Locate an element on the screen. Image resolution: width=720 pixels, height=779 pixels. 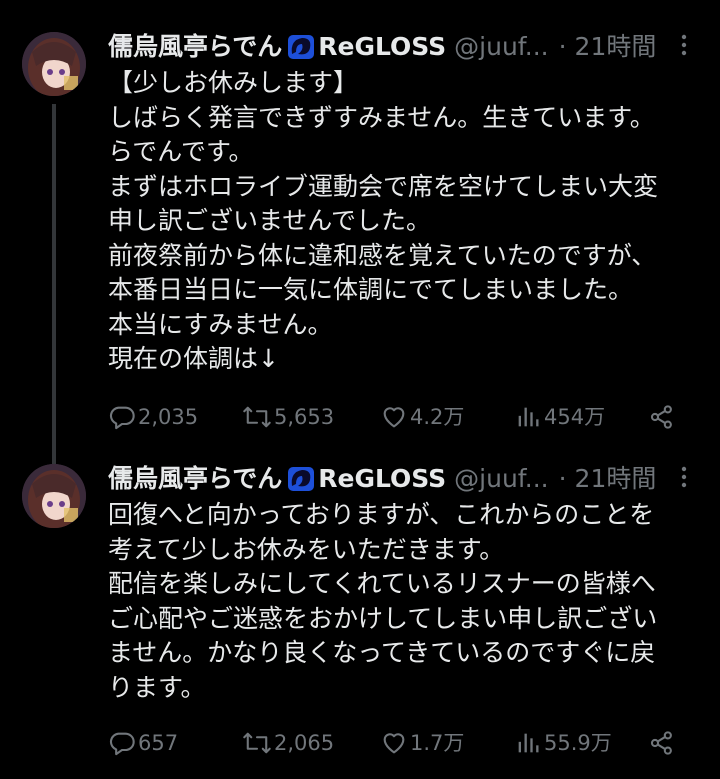
tweet-text-line: らでんです。 is located at coordinates (181, 151).